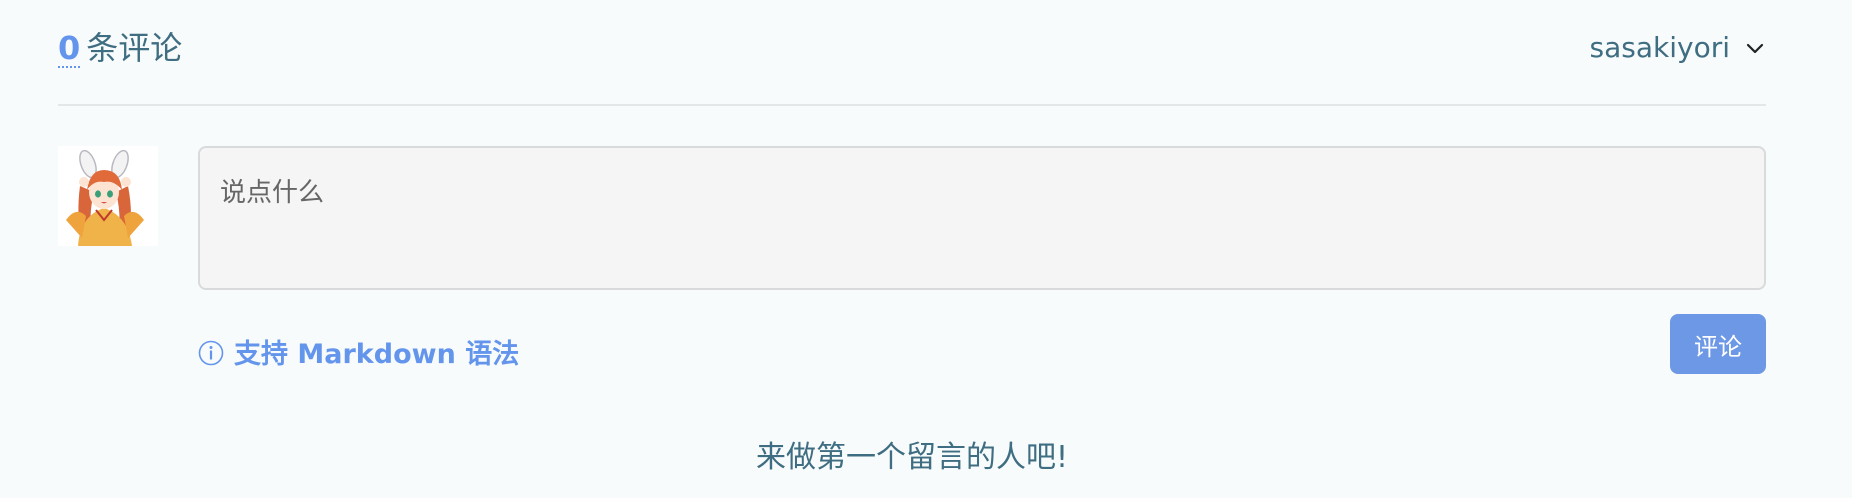 The width and height of the screenshot is (1852, 498). What do you see at coordinates (1660, 48) in the screenshot?
I see `username: sasakiyori` at bounding box center [1660, 48].